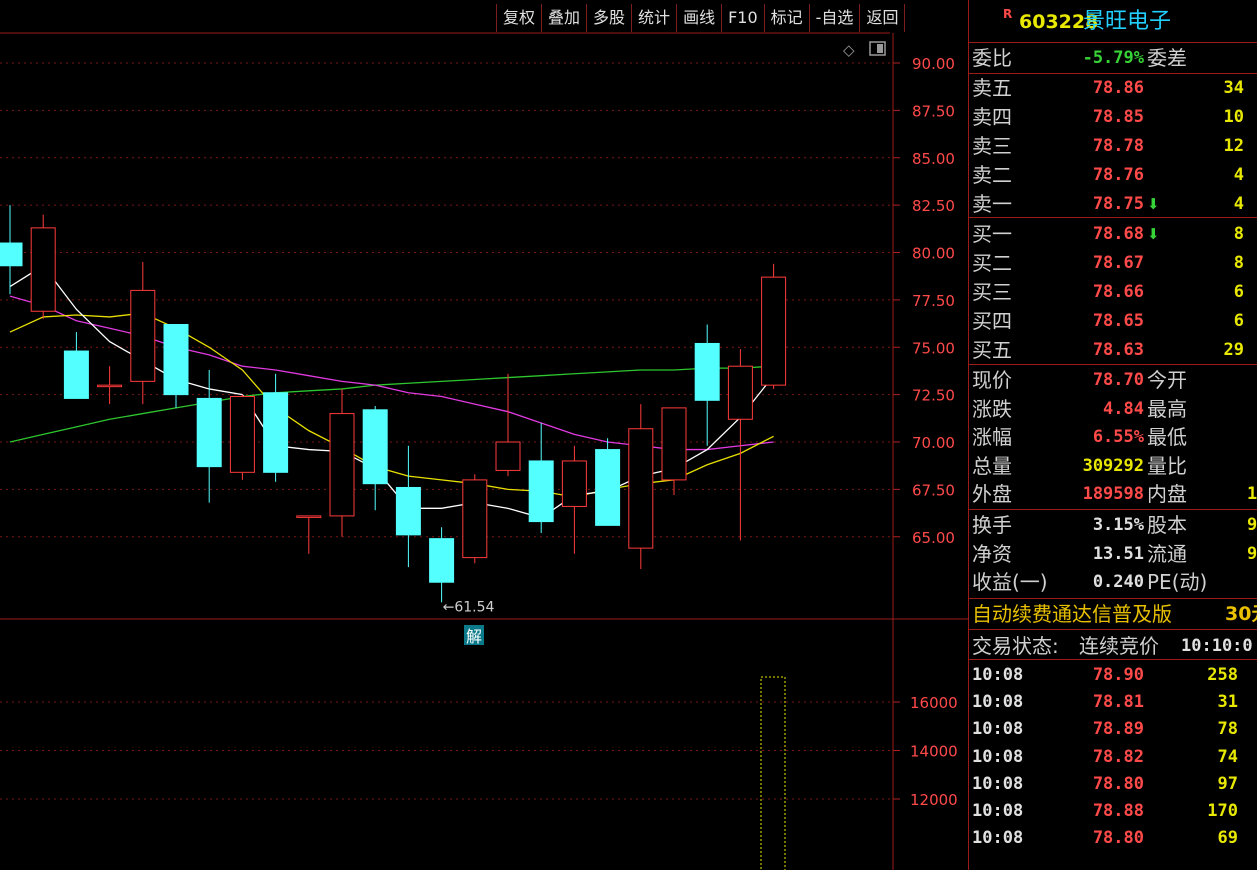 This screenshot has height=870, width=1257. Describe the element at coordinates (992, 321) in the screenshot. I see `buy-order-level-label: 买四` at that location.